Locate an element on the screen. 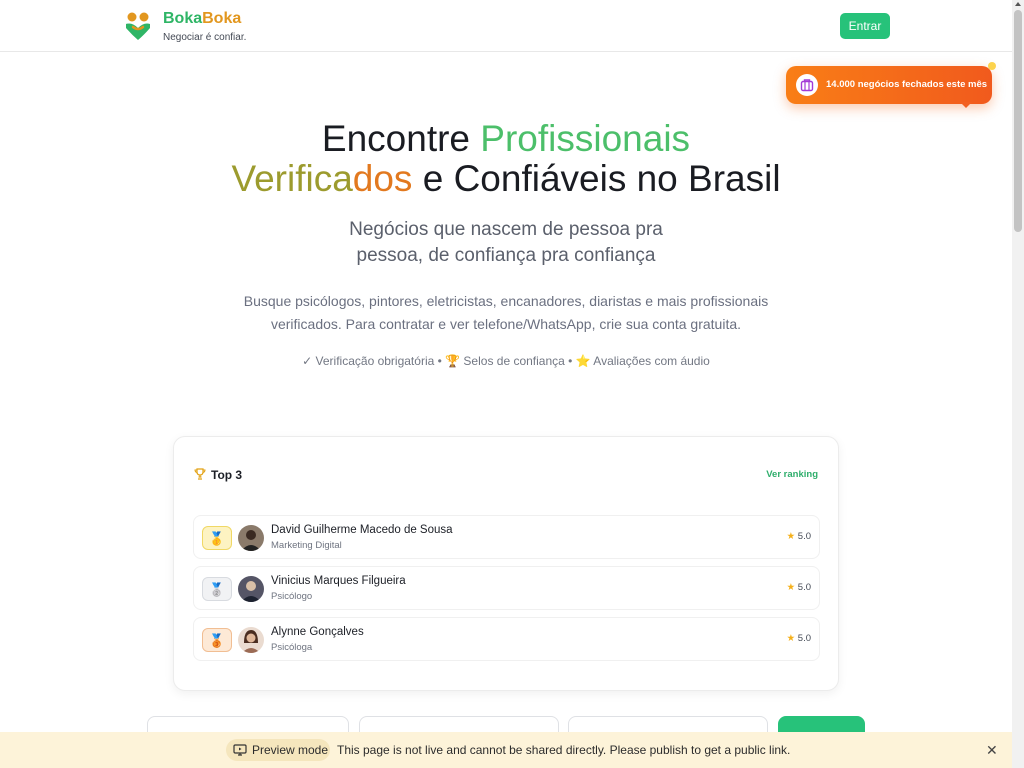 This screenshot has width=1024, height=768. preview-mode-pill: Preview mode is located at coordinates (278, 750).